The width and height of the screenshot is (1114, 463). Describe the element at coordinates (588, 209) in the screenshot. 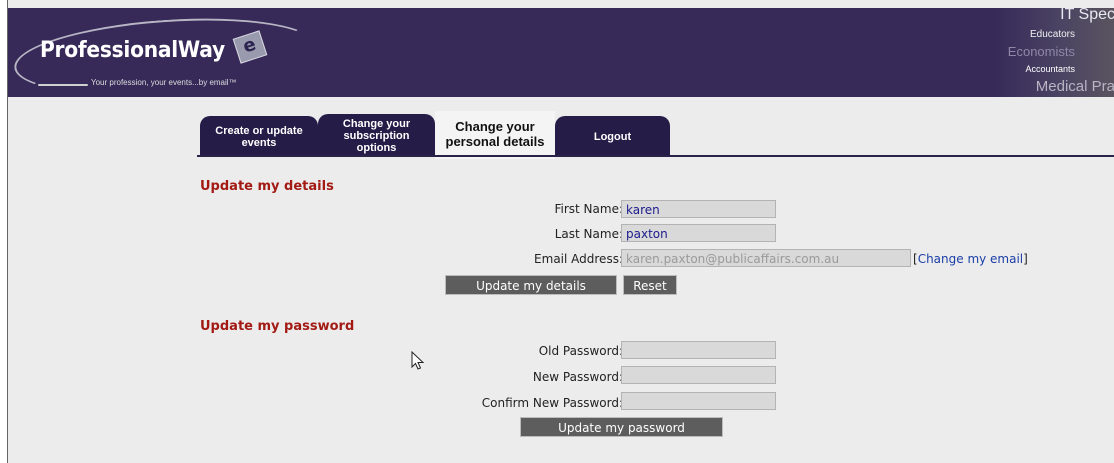

I see `first-name-label: First Name:` at that location.